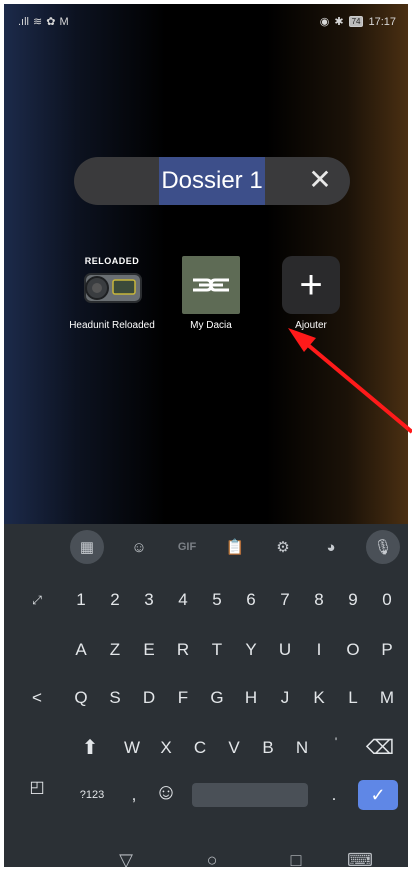 Image resolution: width=412 pixels, height=871 pixels. Describe the element at coordinates (334, 795) in the screenshot. I see `period-key: .` at that location.